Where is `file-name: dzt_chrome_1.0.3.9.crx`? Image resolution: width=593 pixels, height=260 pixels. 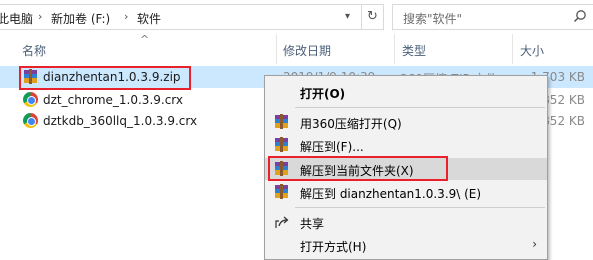 file-name: dzt_chrome_1.0.3.9.crx is located at coordinates (113, 100).